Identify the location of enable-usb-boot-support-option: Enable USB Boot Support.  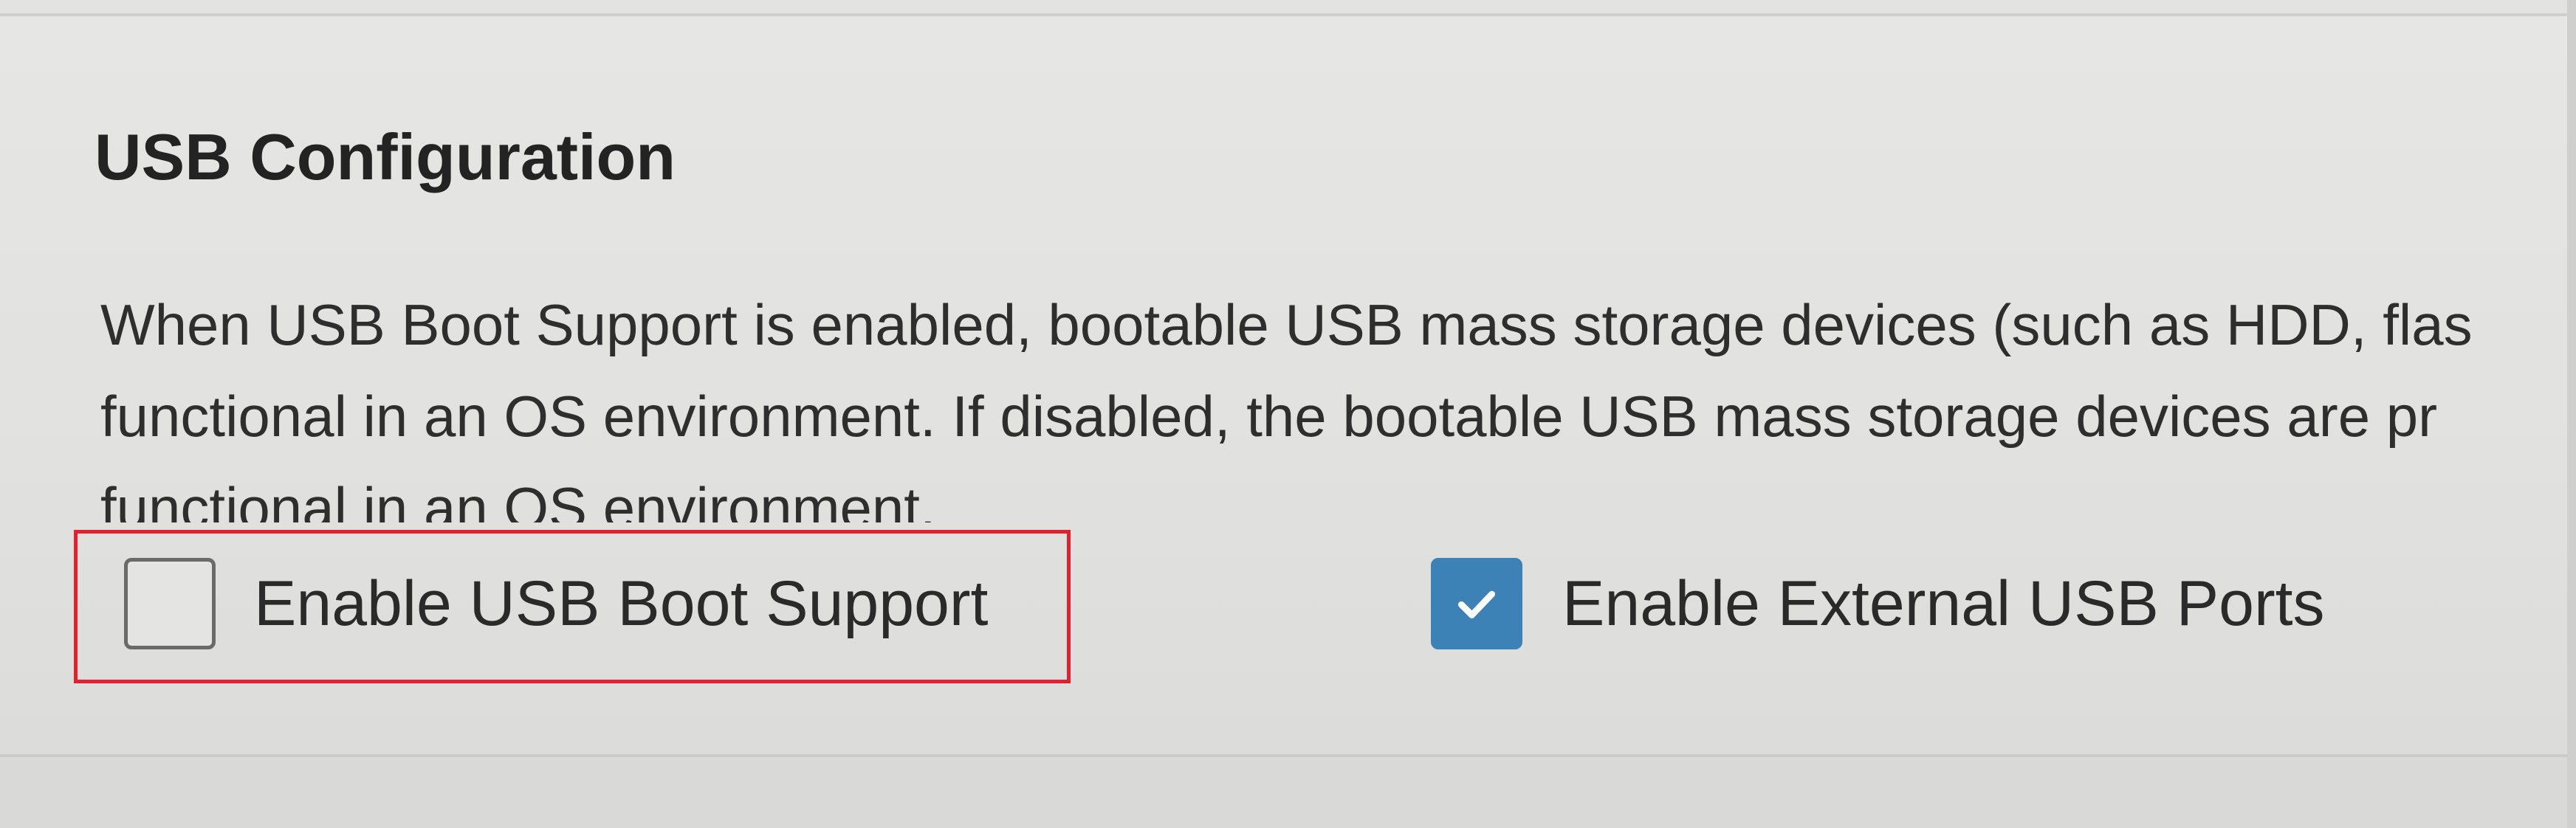
(556, 603).